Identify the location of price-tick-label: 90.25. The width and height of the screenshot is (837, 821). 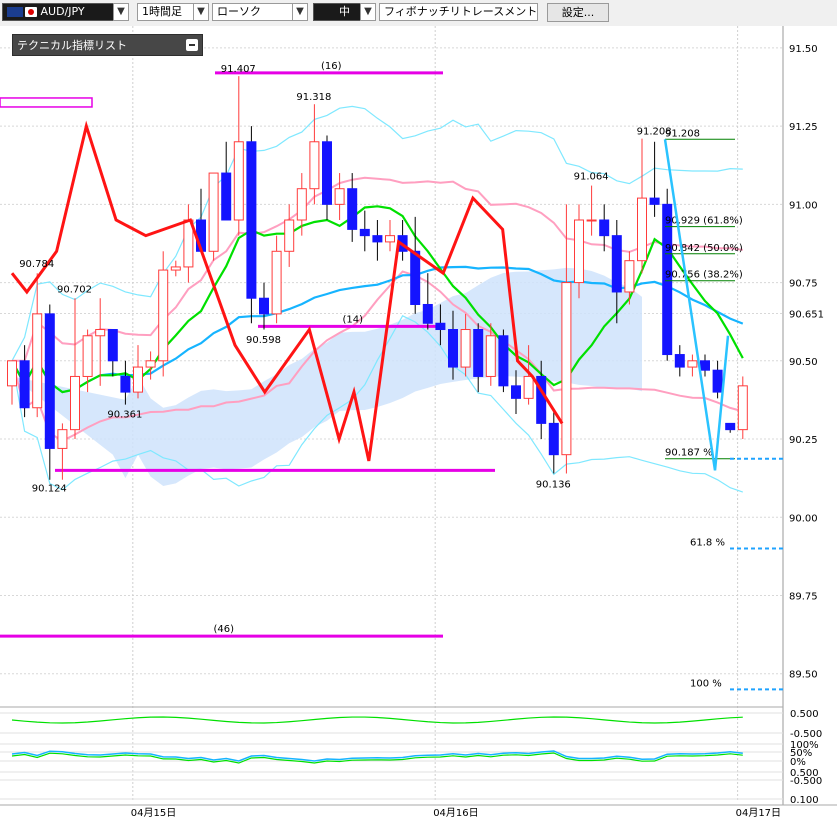
(803, 440).